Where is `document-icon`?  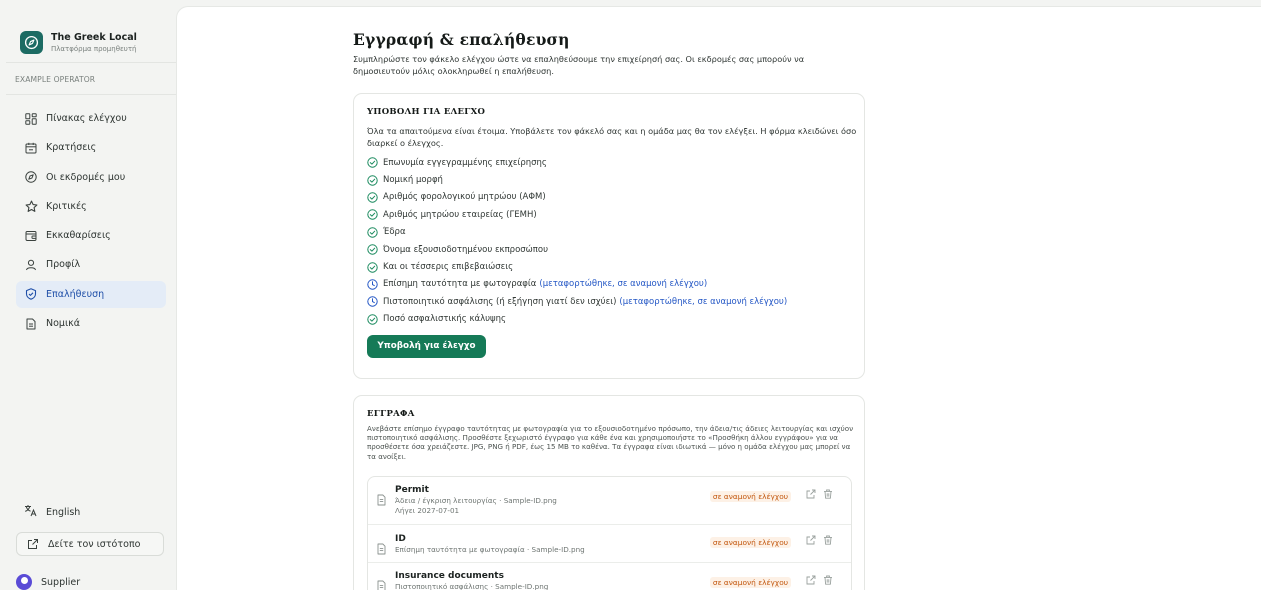 document-icon is located at coordinates (31, 324).